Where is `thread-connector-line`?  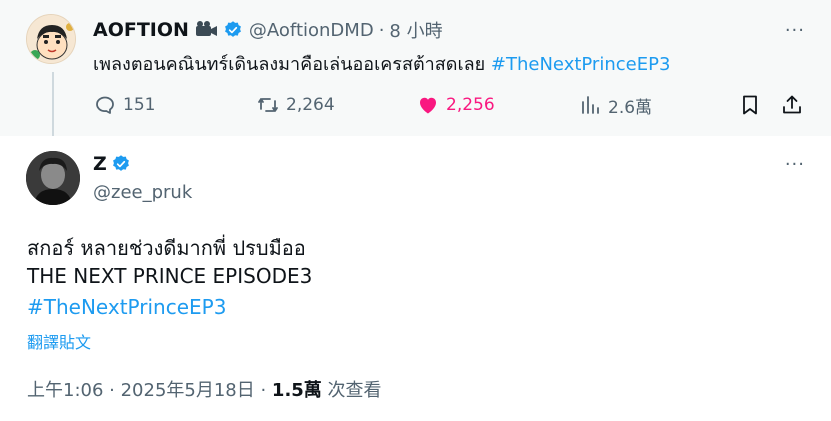
thread-connector-line is located at coordinates (53, 105).